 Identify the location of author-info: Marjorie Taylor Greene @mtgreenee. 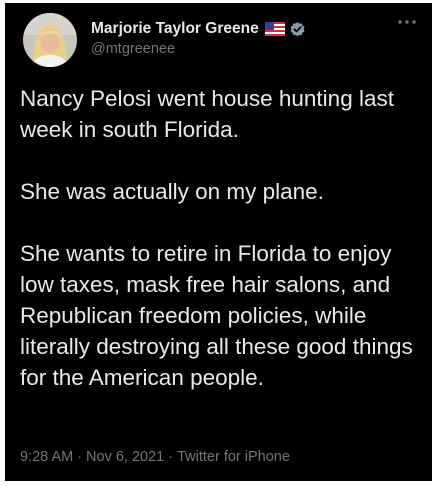
(198, 38).